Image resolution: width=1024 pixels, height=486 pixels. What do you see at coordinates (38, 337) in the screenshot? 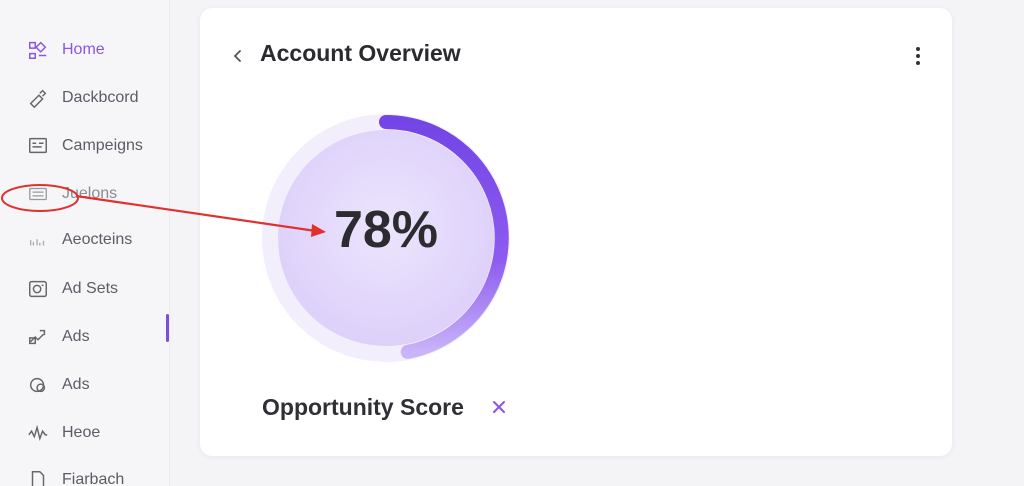
I see `ads-icon` at bounding box center [38, 337].